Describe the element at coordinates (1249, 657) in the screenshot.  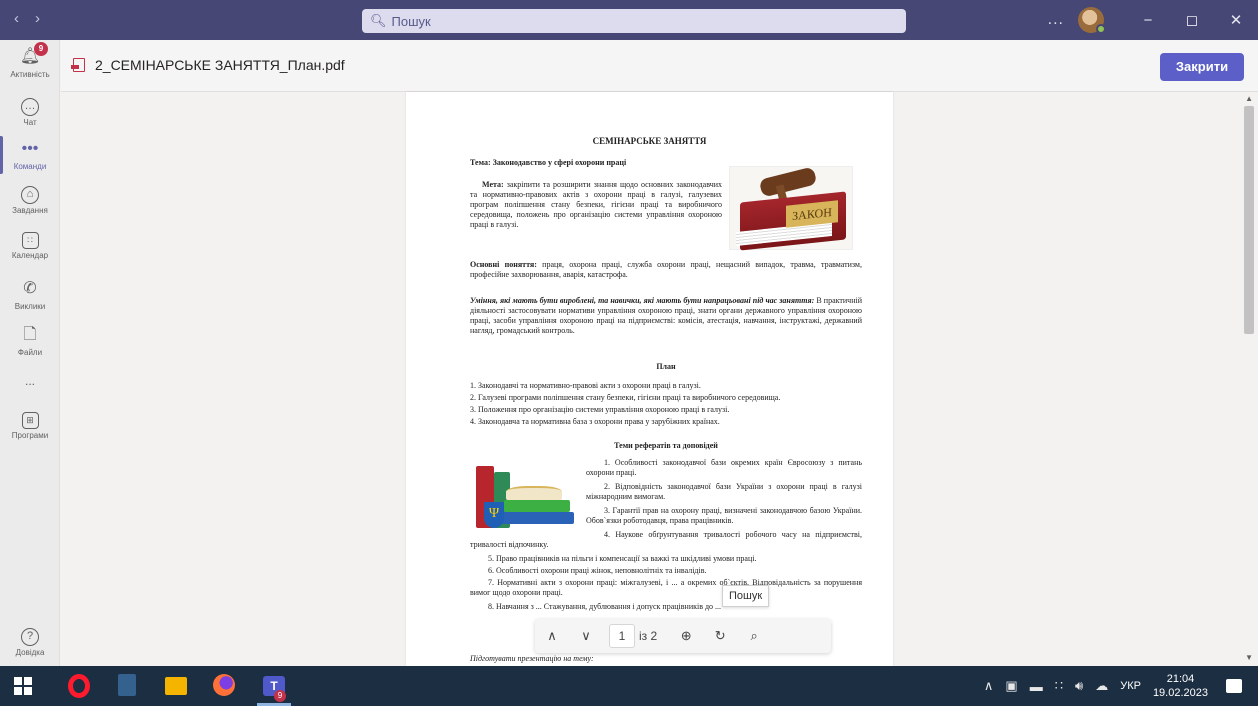
I see `scroll-down-icon: ▼` at that location.